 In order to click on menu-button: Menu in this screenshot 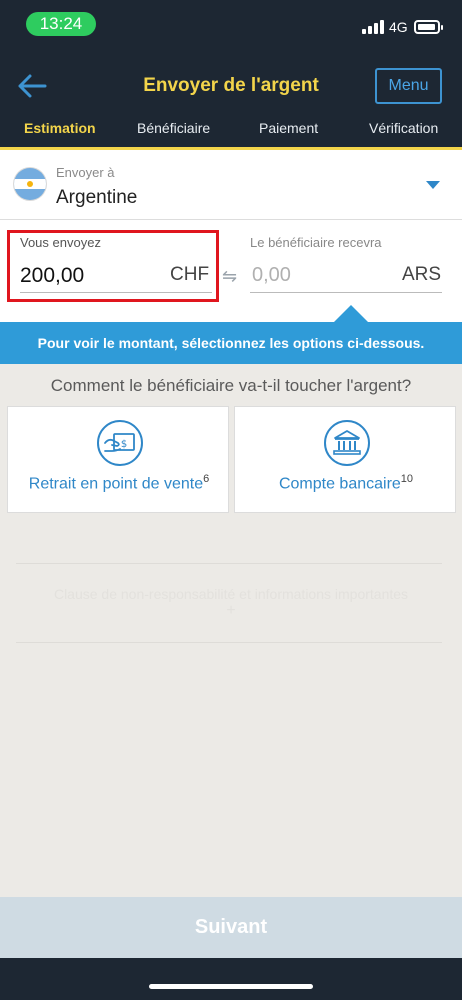, I will do `click(408, 86)`.